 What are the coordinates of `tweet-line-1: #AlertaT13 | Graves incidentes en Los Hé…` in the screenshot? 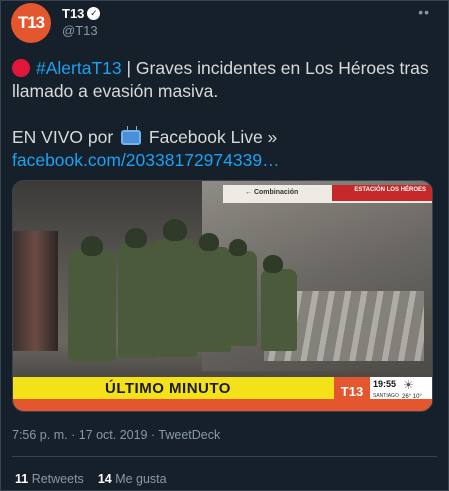 It's located at (226, 80).